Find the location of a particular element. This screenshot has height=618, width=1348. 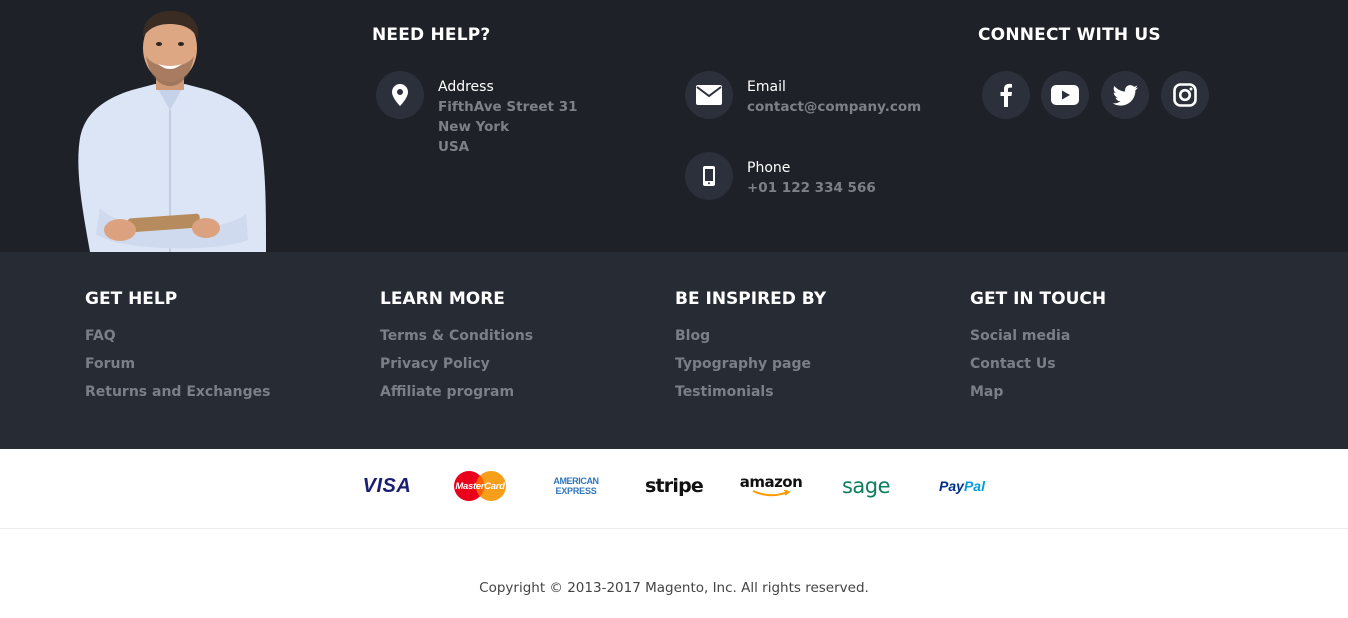

link-returns: Returns and Exchanges is located at coordinates (177, 392).